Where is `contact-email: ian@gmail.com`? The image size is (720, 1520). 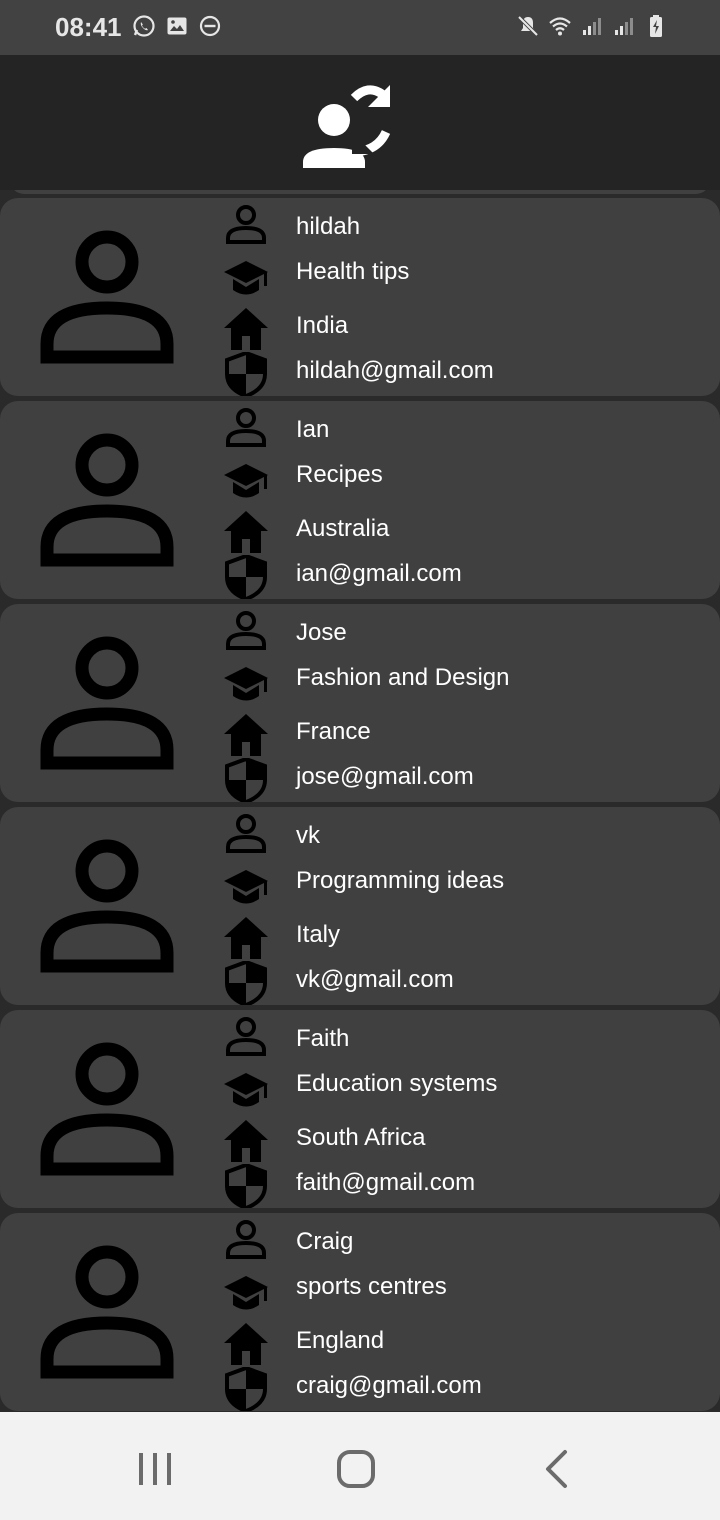
contact-email: ian@gmail.com is located at coordinates (379, 573).